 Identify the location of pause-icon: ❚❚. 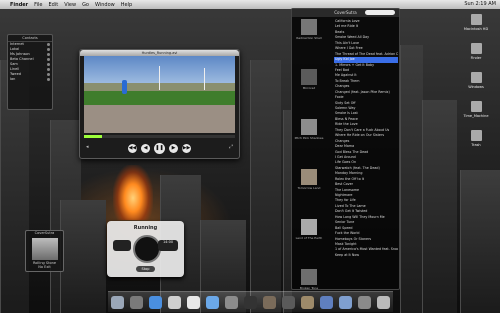
(159, 148).